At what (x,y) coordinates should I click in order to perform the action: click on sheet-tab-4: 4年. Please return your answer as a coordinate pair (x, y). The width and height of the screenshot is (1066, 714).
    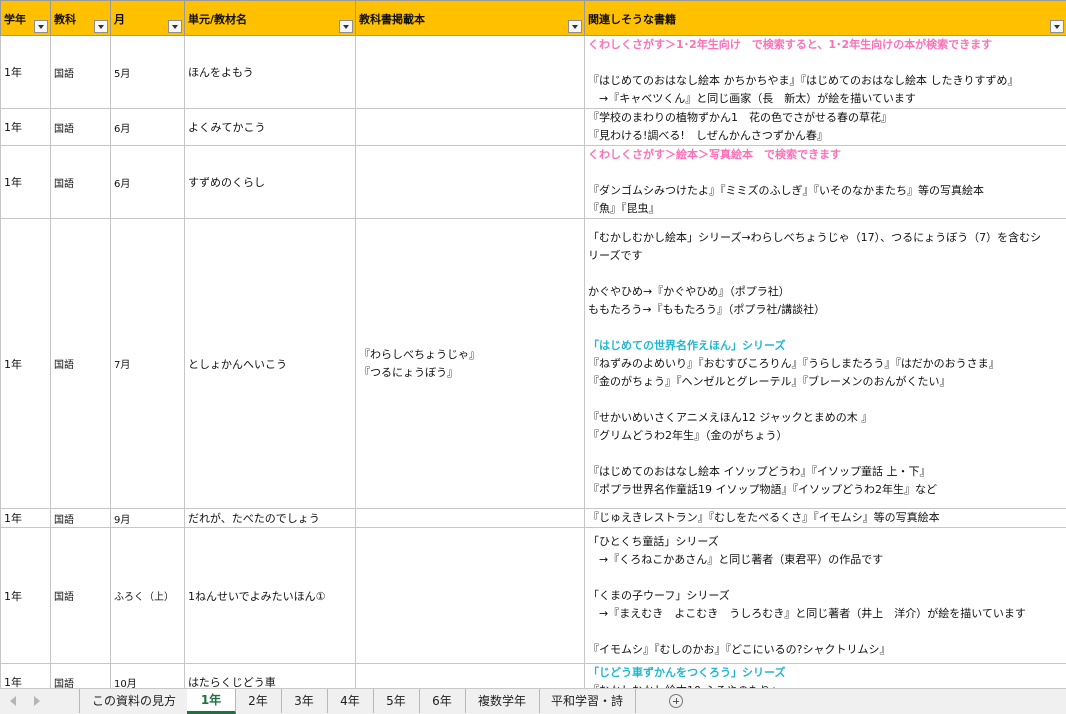
    Looking at the image, I should click on (350, 701).